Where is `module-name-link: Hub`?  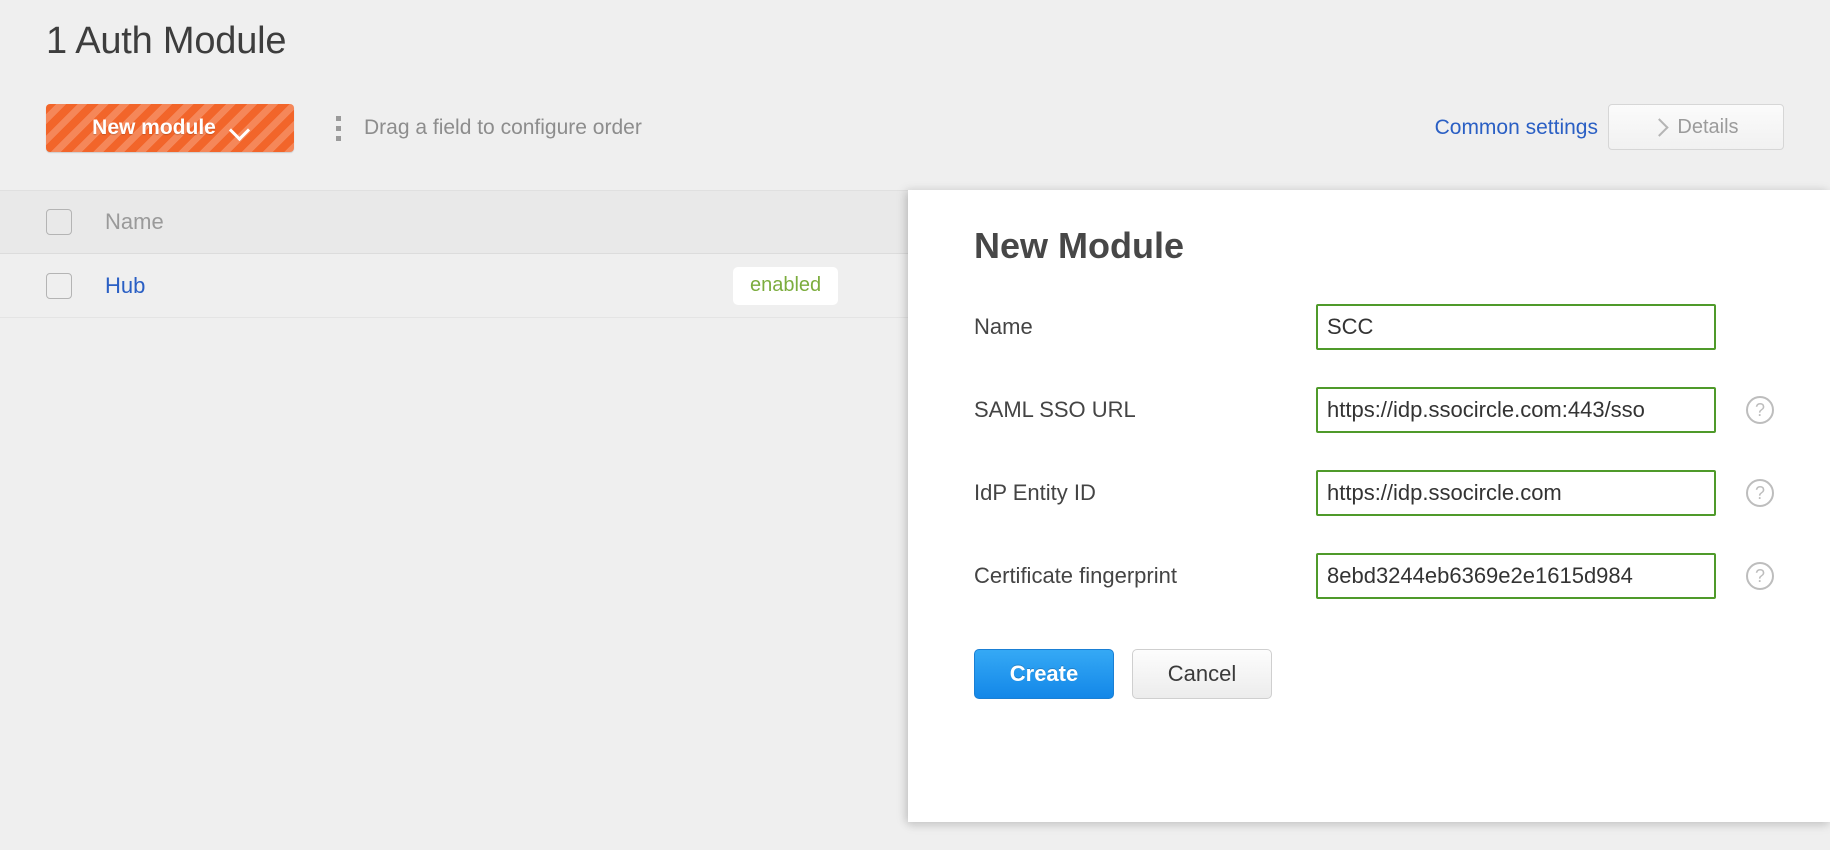
module-name-link: Hub is located at coordinates (125, 286).